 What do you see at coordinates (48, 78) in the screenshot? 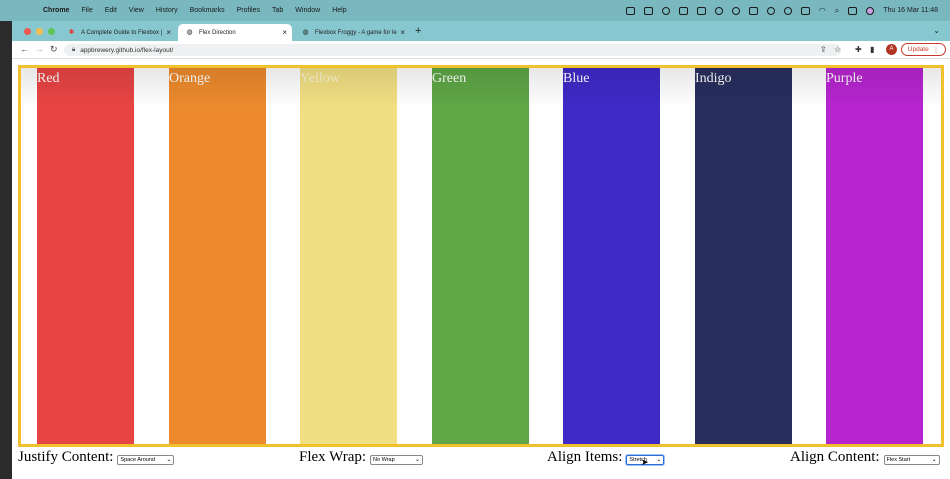
I see `box-label: Red` at bounding box center [48, 78].